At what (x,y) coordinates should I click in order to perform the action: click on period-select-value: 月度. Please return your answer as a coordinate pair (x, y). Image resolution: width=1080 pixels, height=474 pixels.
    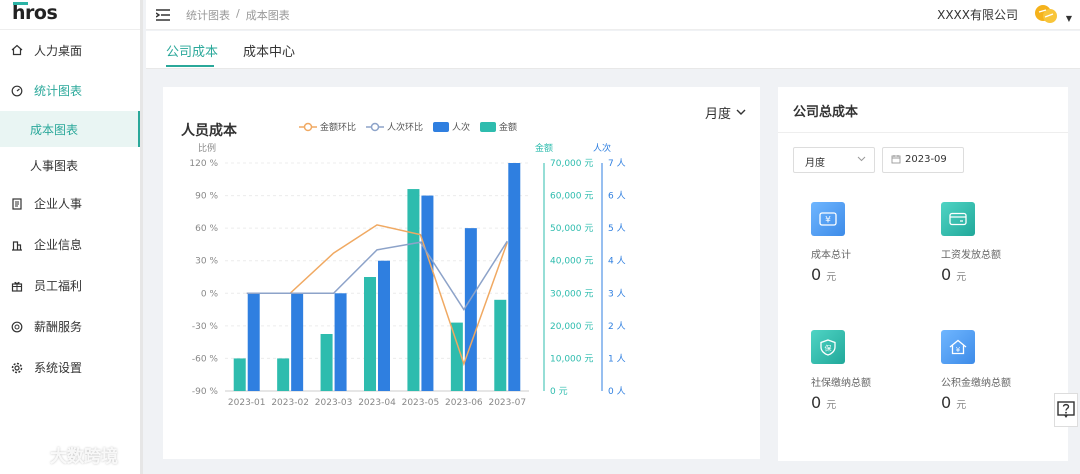
    Looking at the image, I should click on (717, 114).